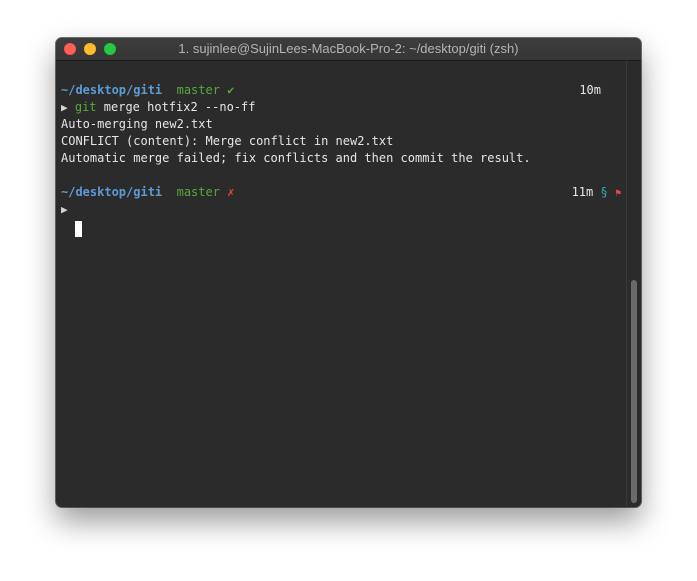 The image size is (697, 581). I want to click on command-line: ▶, so click(64, 209).